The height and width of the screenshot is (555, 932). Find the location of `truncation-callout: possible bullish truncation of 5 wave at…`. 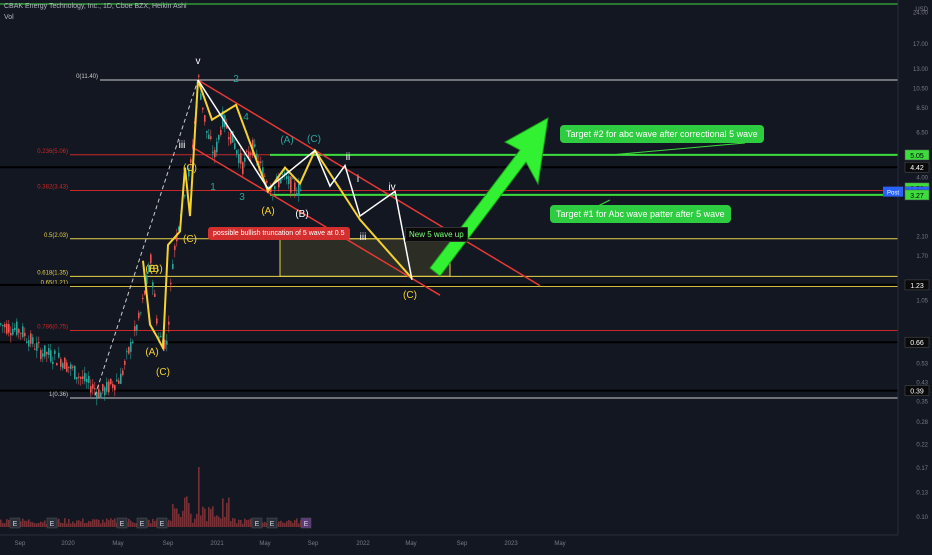

truncation-callout: possible bullish truncation of 5 wave at… is located at coordinates (279, 233).